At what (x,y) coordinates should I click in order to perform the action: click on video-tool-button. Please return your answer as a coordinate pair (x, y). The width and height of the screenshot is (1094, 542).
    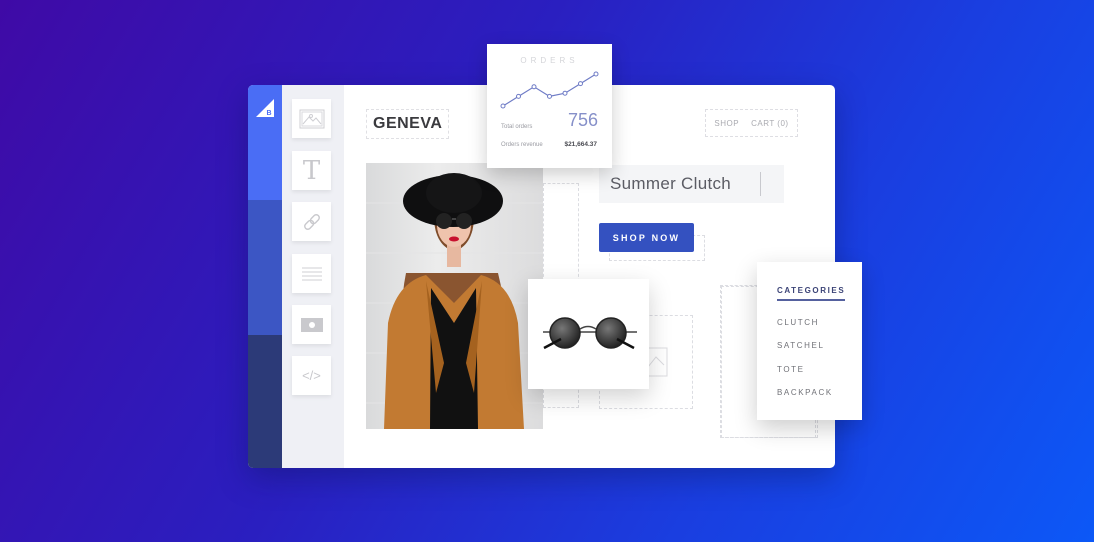
    Looking at the image, I should click on (311, 324).